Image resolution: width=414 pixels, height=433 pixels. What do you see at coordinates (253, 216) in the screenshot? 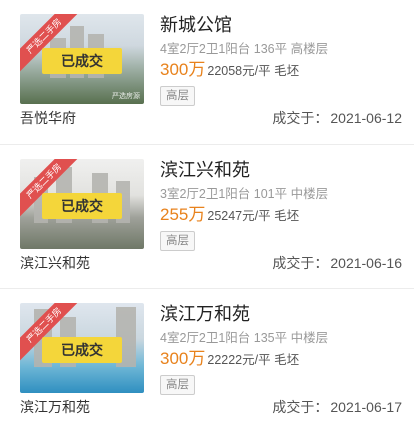
I see `unit-price: 25247元/平 毛坯` at bounding box center [253, 216].